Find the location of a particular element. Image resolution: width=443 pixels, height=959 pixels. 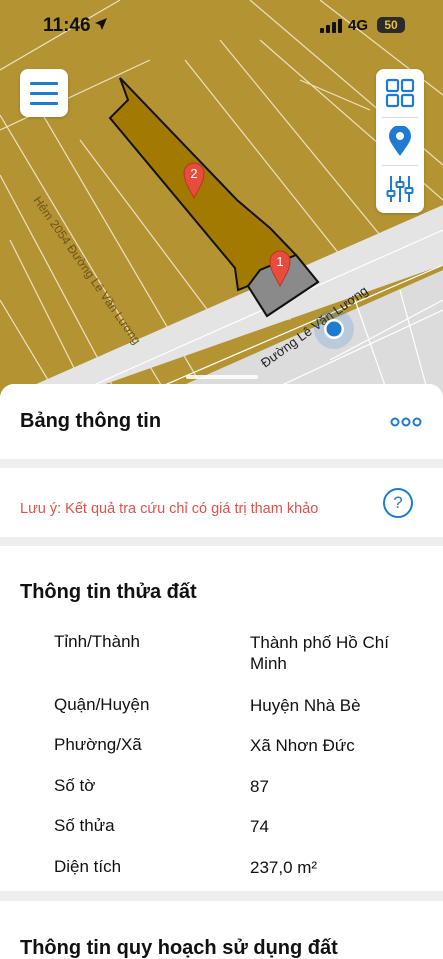

help-icon: ? is located at coordinates (398, 503).